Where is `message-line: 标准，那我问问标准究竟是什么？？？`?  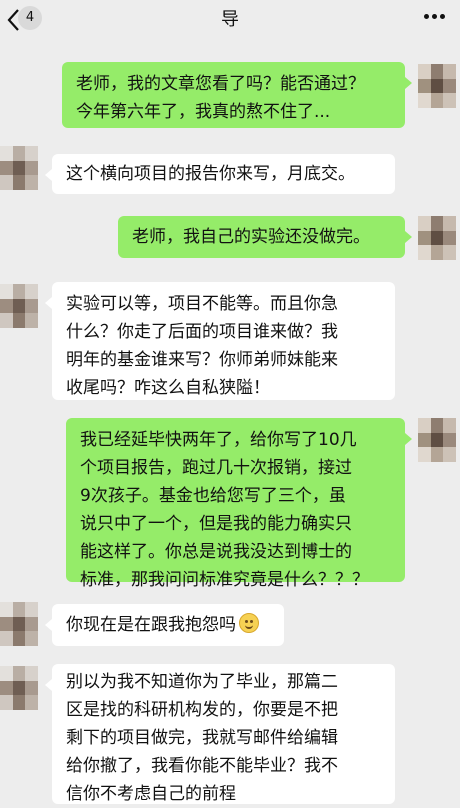 message-line: 标准，那我问问标准究竟是什么？？？ is located at coordinates (224, 580).